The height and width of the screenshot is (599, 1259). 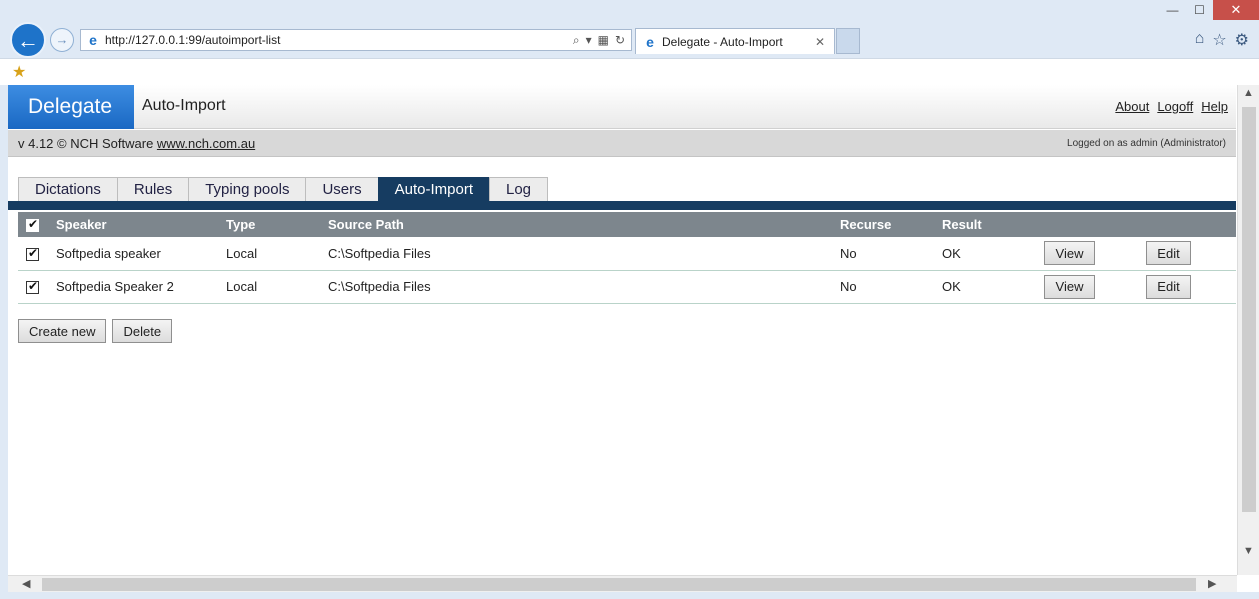 What do you see at coordinates (629, 71) in the screenshot?
I see `favorites-bar: ★` at bounding box center [629, 71].